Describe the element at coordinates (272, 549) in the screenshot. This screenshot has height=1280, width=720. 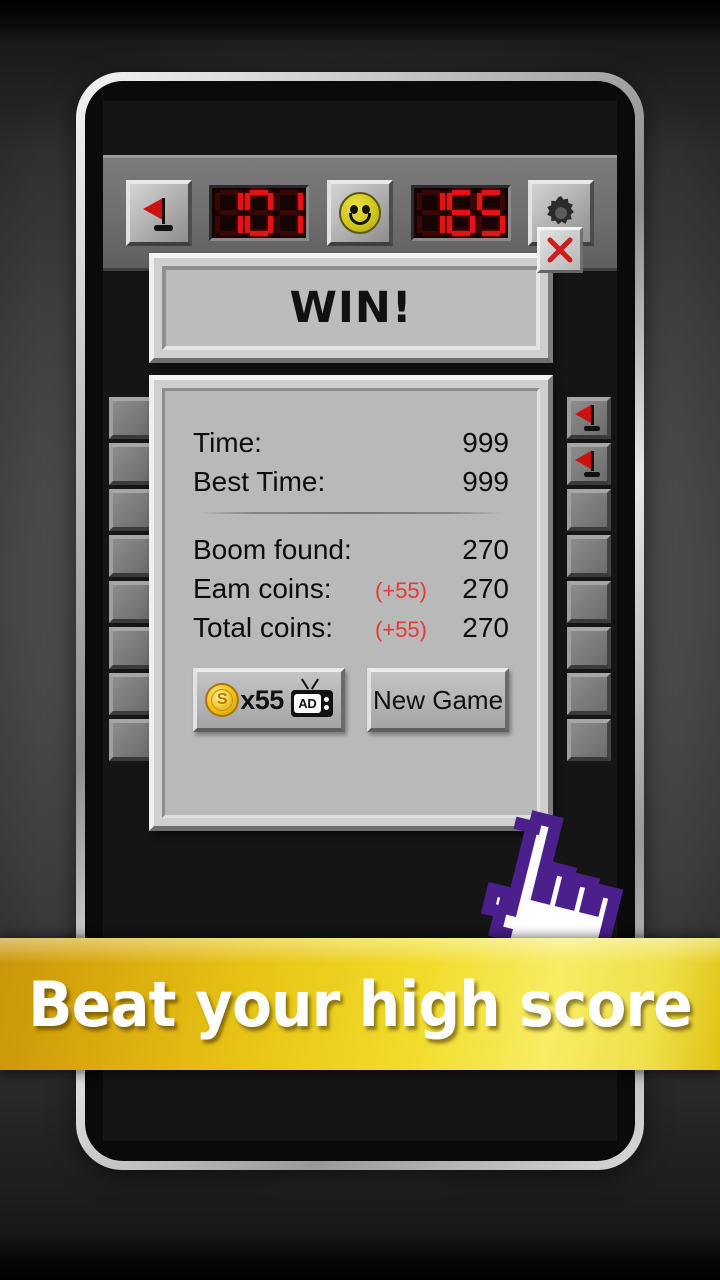
I see `stat-label: Boom found:` at that location.